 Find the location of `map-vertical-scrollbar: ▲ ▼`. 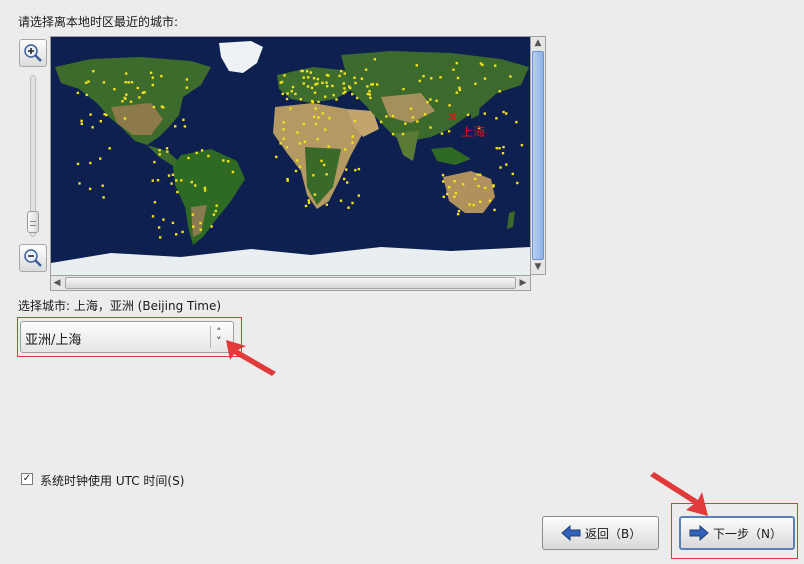

map-vertical-scrollbar: ▲ ▼ is located at coordinates (538, 155).